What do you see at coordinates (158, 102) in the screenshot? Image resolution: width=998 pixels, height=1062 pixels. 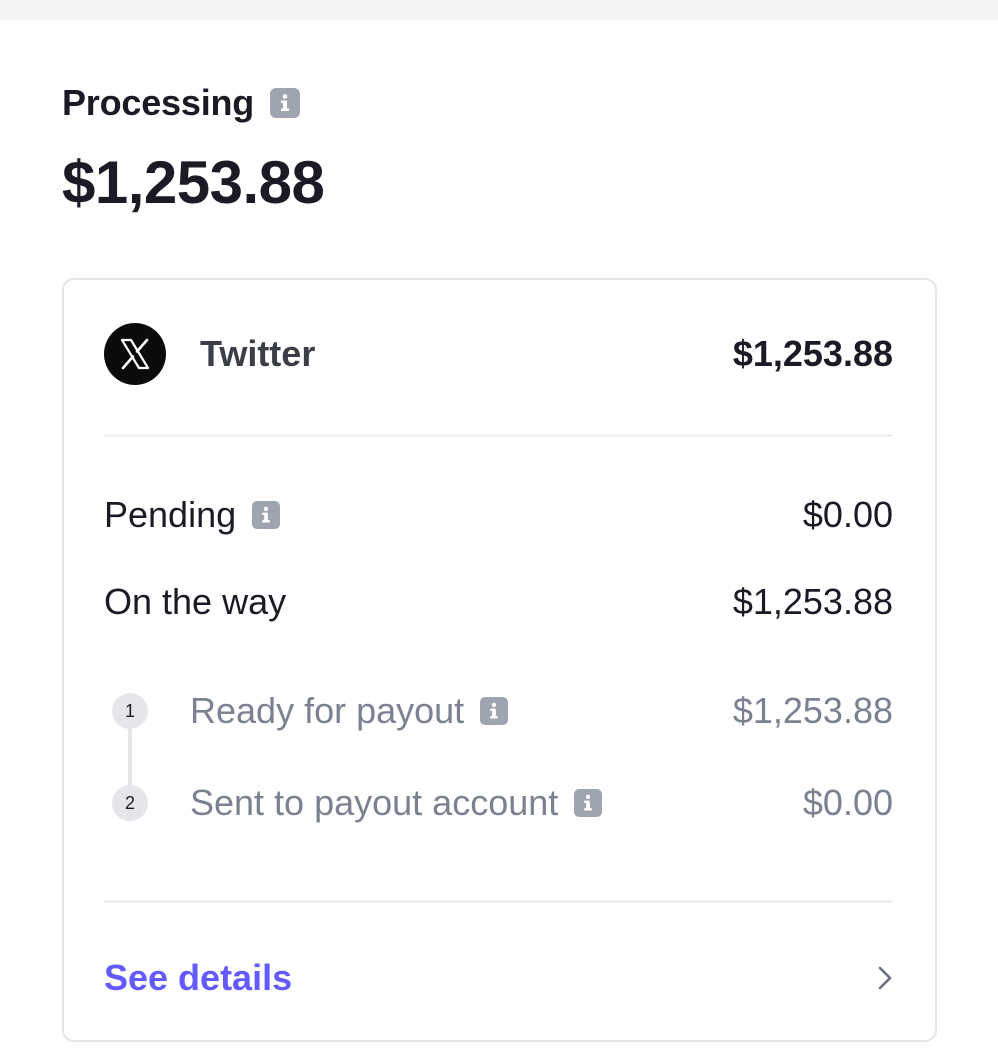 I see `processing-label: Processing` at bounding box center [158, 102].